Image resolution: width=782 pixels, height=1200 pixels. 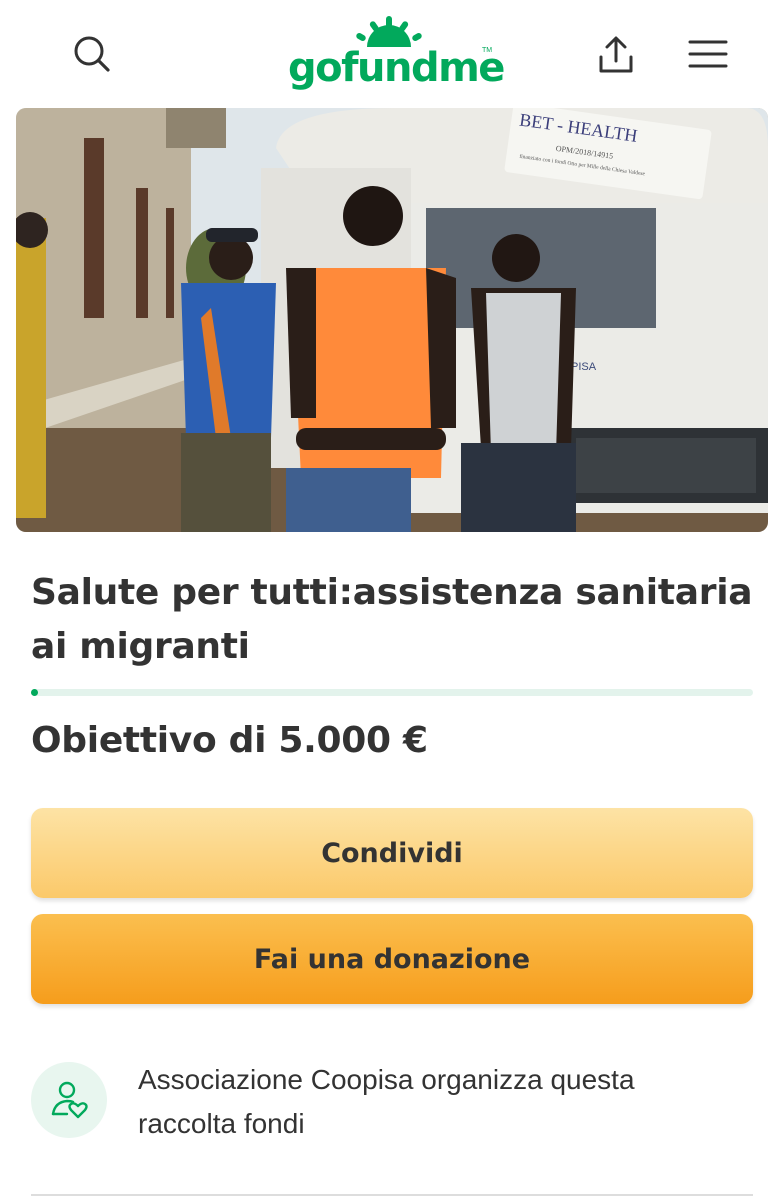 I want to click on menu-icon, so click(x=708, y=54).